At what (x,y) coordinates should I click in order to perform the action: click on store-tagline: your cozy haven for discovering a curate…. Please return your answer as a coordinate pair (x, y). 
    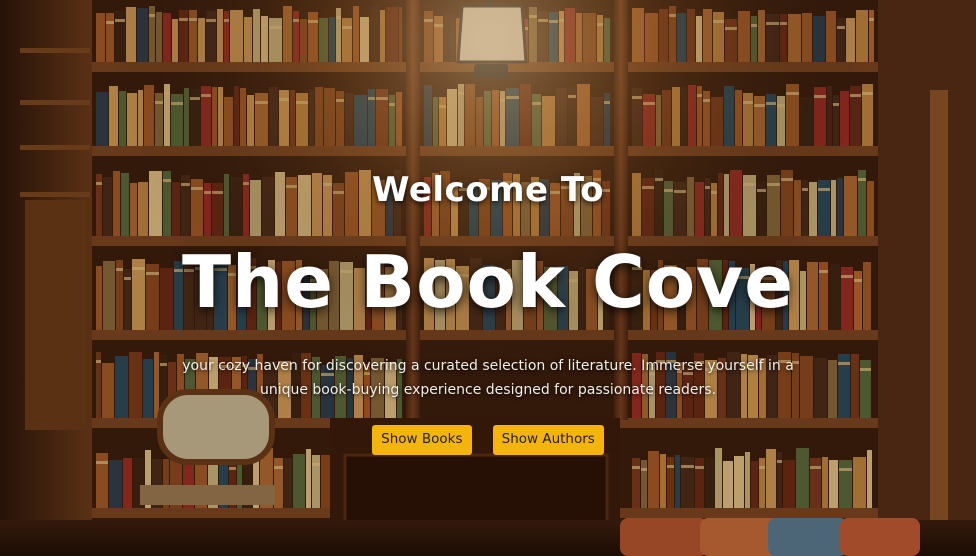
    Looking at the image, I should click on (488, 378).